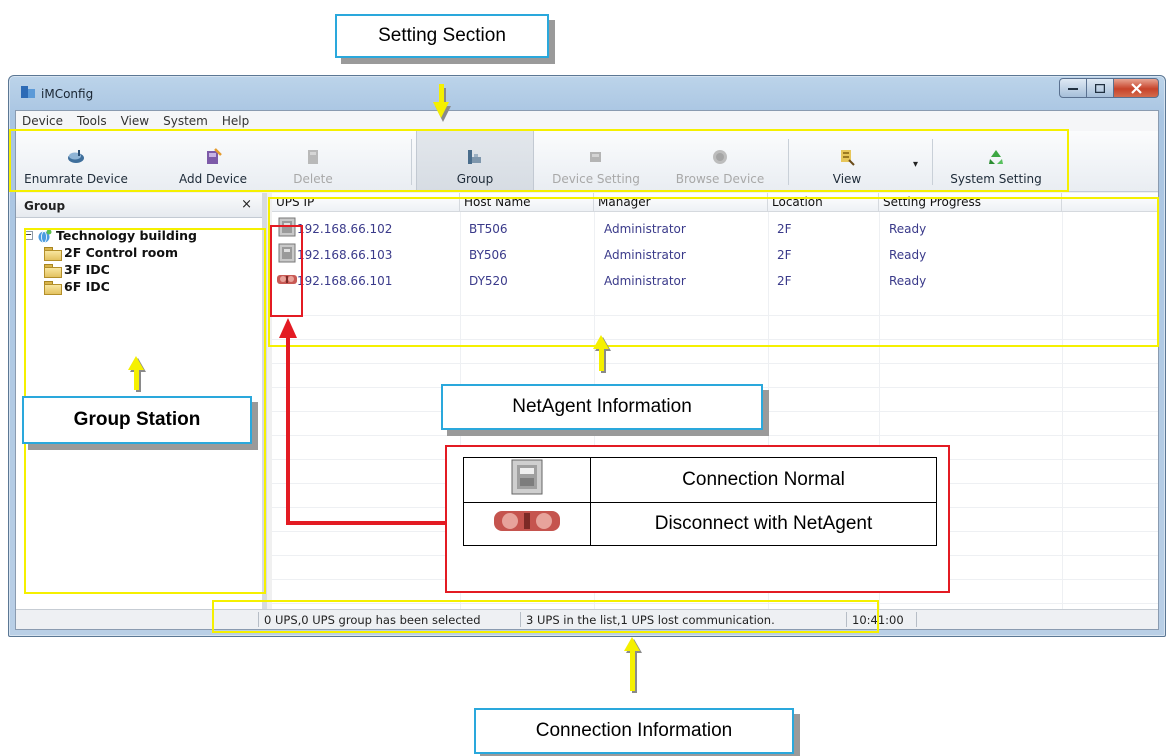 Image resolution: width=1169 pixels, height=756 pixels. I want to click on group-station-callout: Group Station, so click(137, 420).